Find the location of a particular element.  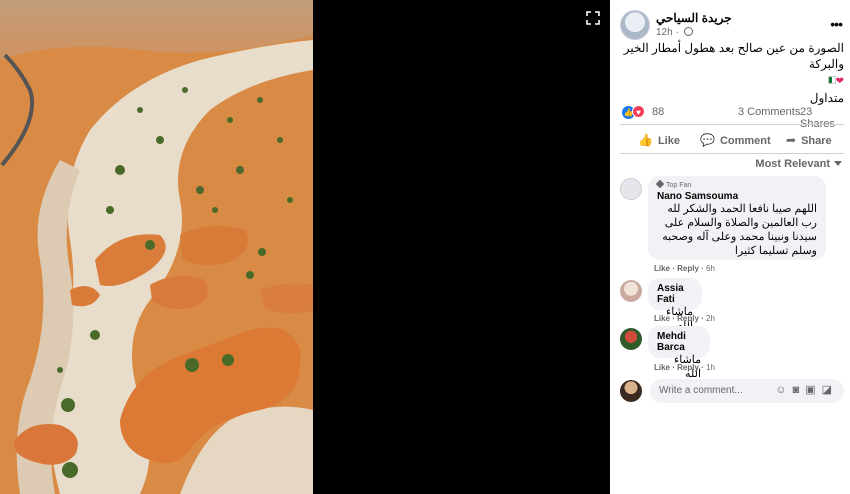

composer-icons: ☺◙▣◪ is located at coordinates (806, 389).